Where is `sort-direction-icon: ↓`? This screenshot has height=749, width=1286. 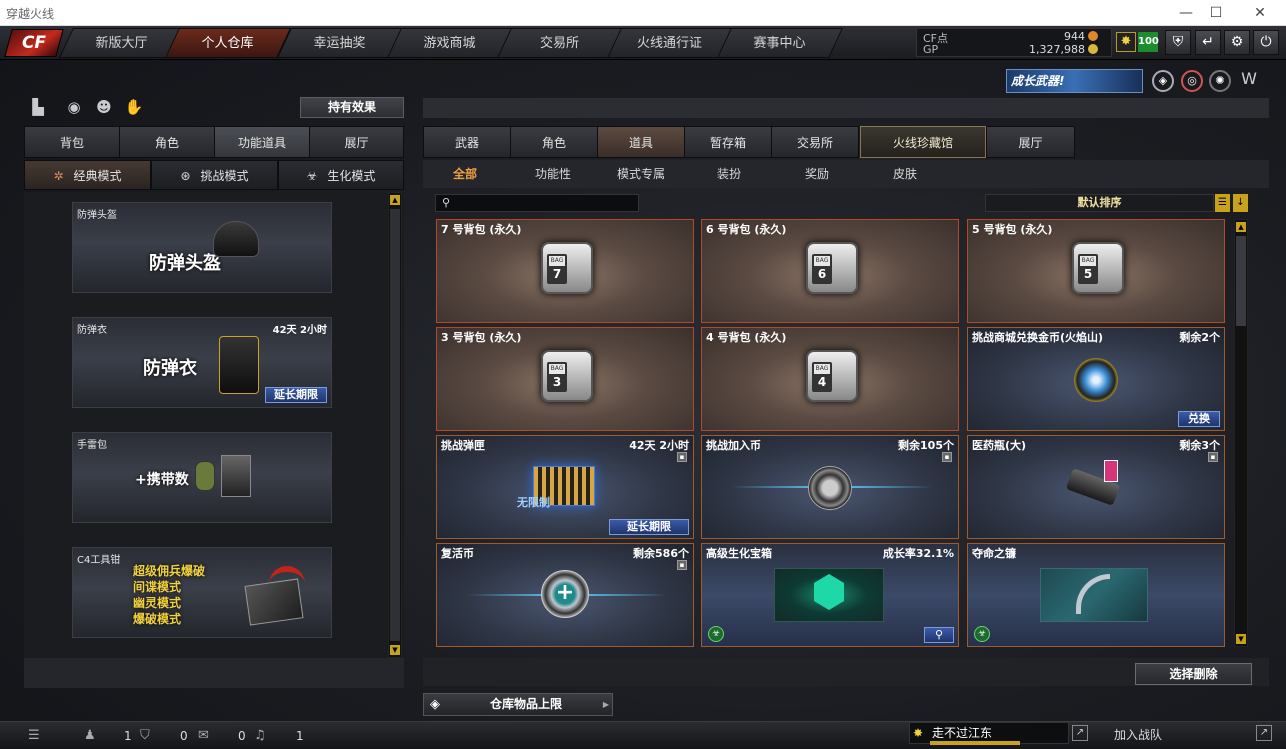 sort-direction-icon: ↓ is located at coordinates (1240, 203).